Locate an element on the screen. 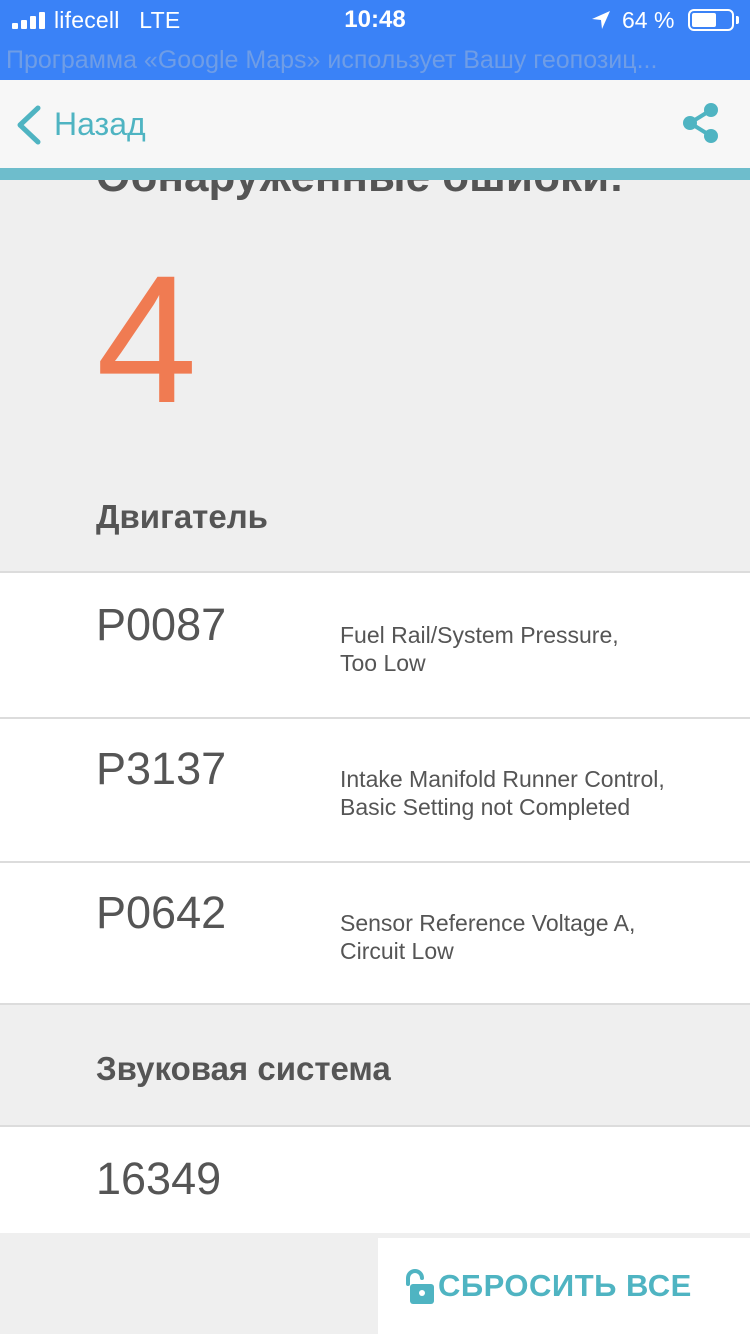  error-code: P0087 is located at coordinates (161, 624).